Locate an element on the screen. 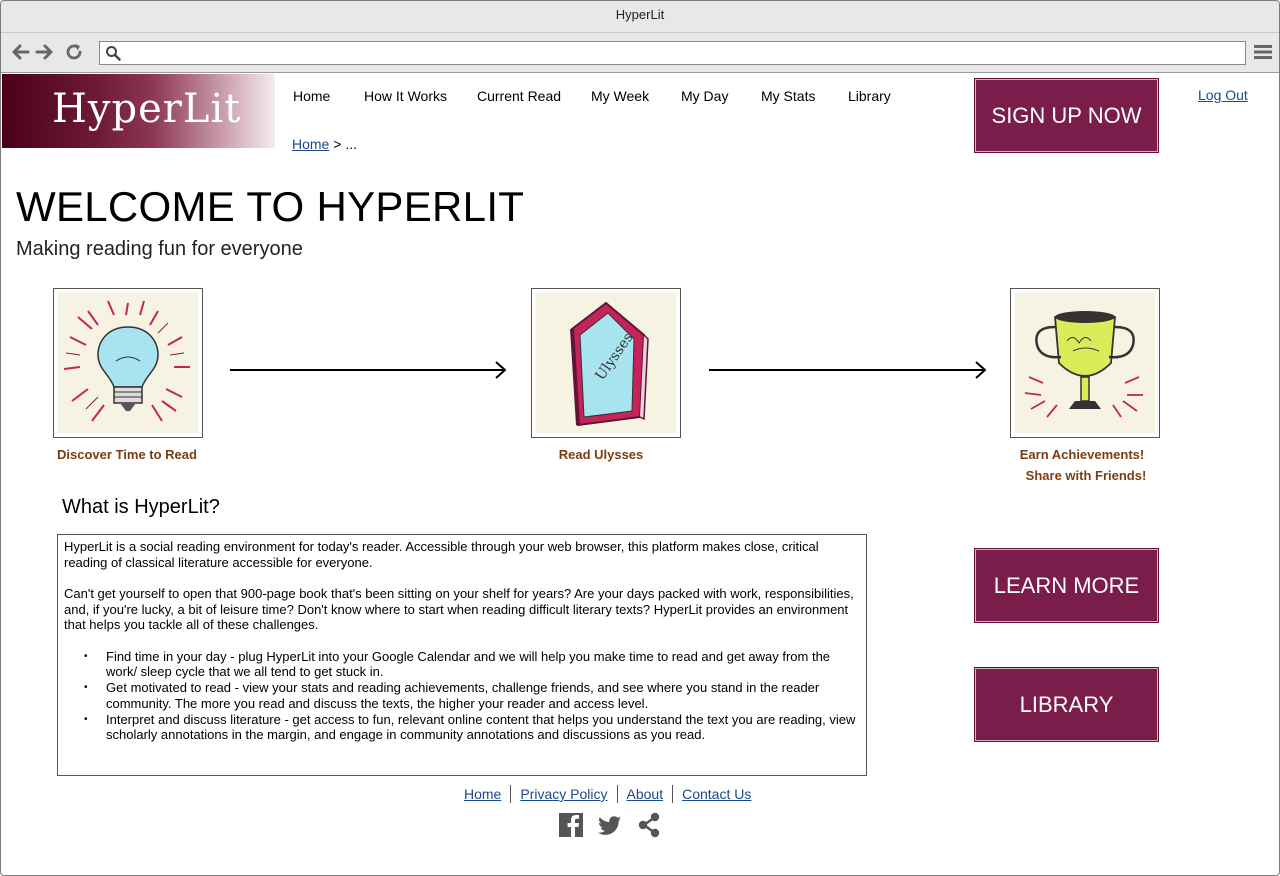 This screenshot has height=876, width=1280. reload-icon is located at coordinates (74, 52).